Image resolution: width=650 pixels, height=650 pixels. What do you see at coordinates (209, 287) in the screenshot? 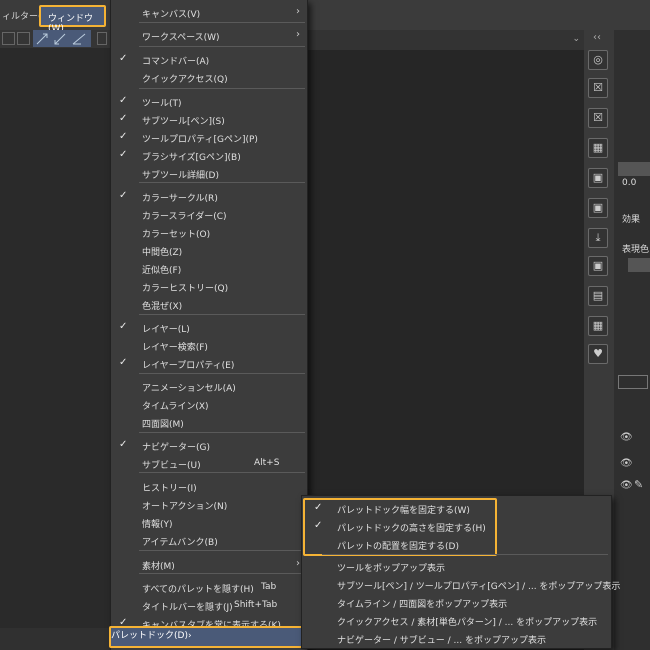
I see `menu-item: カラーヒストリー(Q)` at bounding box center [209, 287].